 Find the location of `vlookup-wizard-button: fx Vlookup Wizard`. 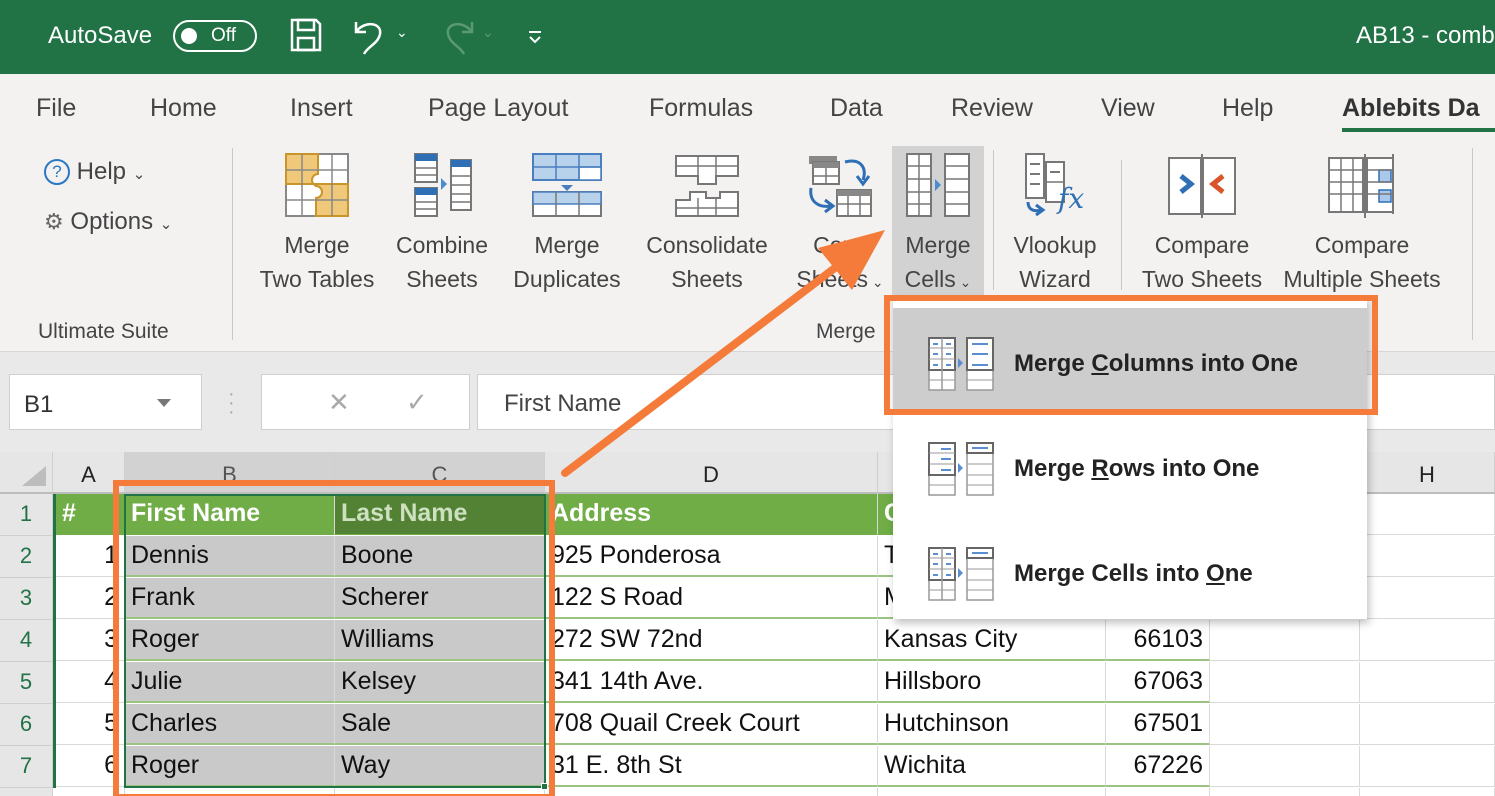

vlookup-wizard-button: fx Vlookup Wizard is located at coordinates (1055, 224).